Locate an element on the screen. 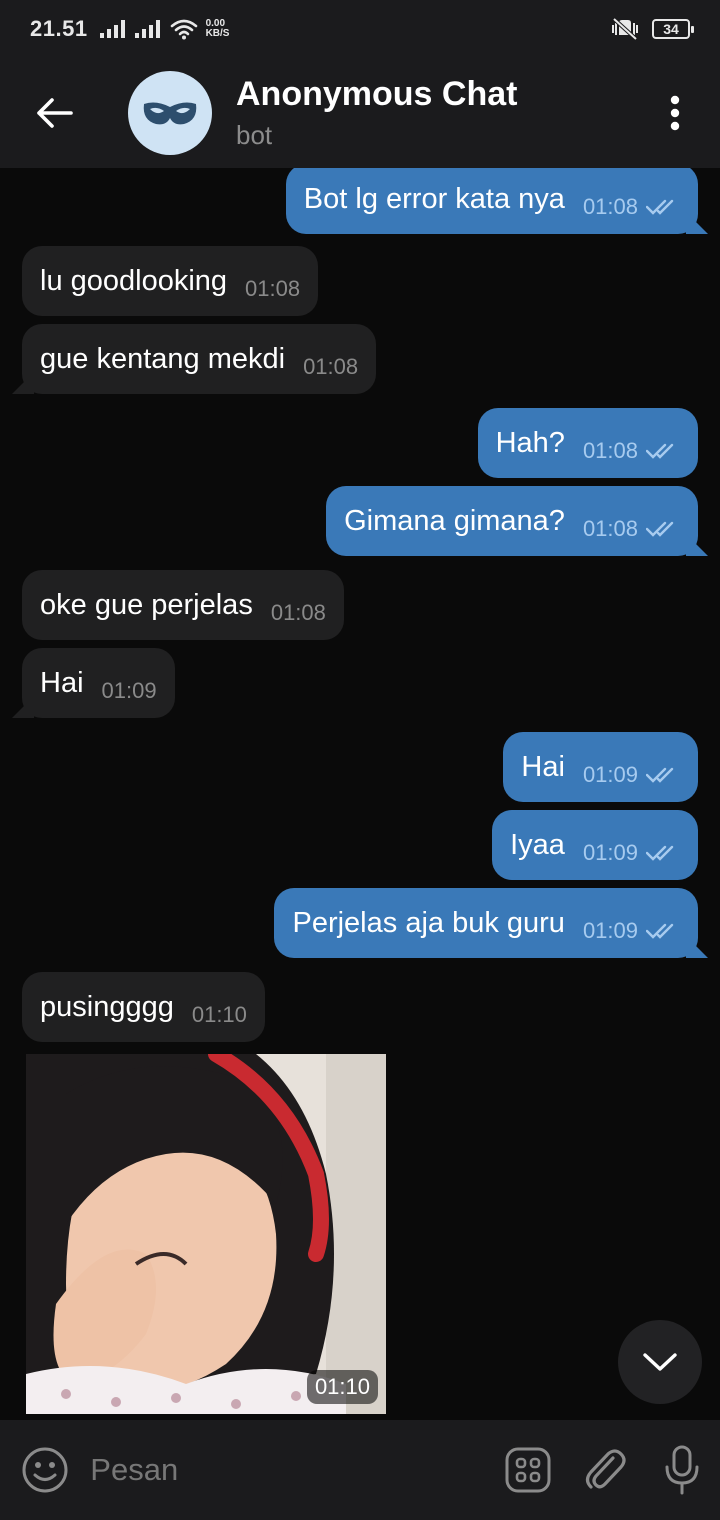  message-bubble-incoming: lu goodlooking 01:08 is located at coordinates (170, 281).